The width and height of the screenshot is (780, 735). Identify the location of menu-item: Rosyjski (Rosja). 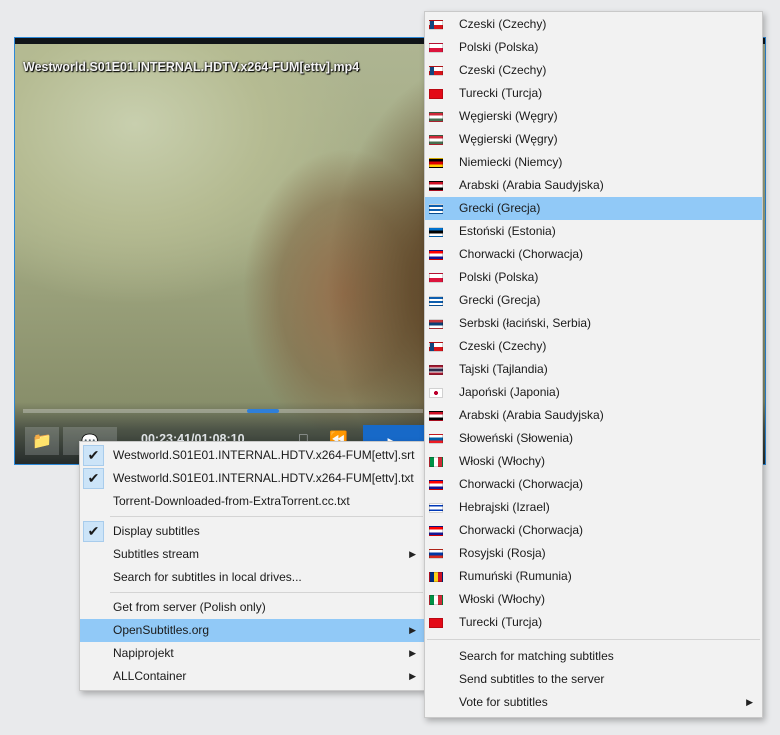
(593, 553).